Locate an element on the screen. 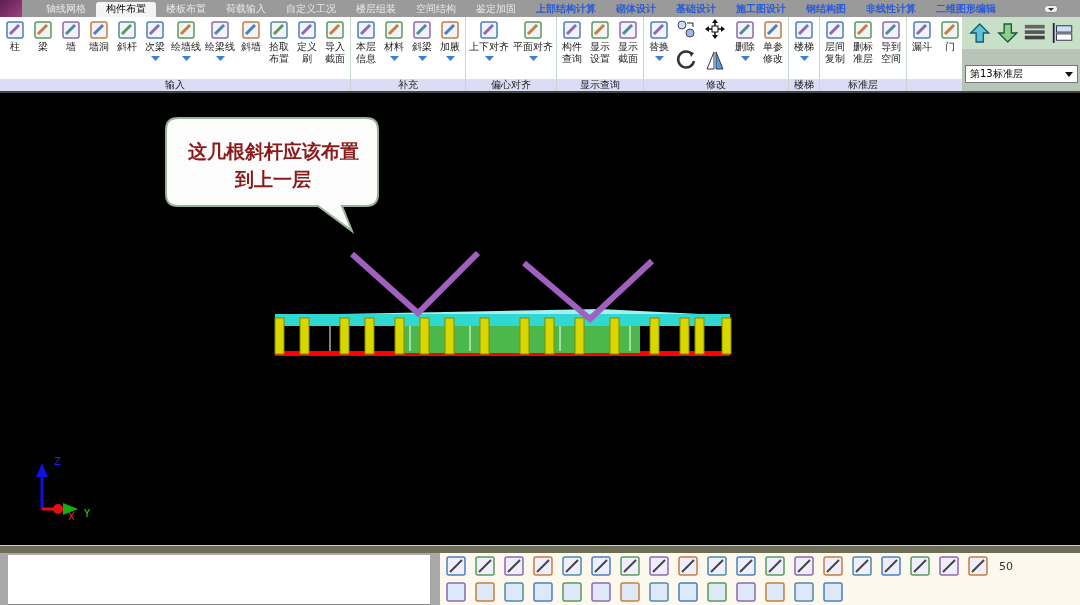 This screenshot has height=605, width=1080. ribbon-tool-button: 次梁 is located at coordinates (155, 49).